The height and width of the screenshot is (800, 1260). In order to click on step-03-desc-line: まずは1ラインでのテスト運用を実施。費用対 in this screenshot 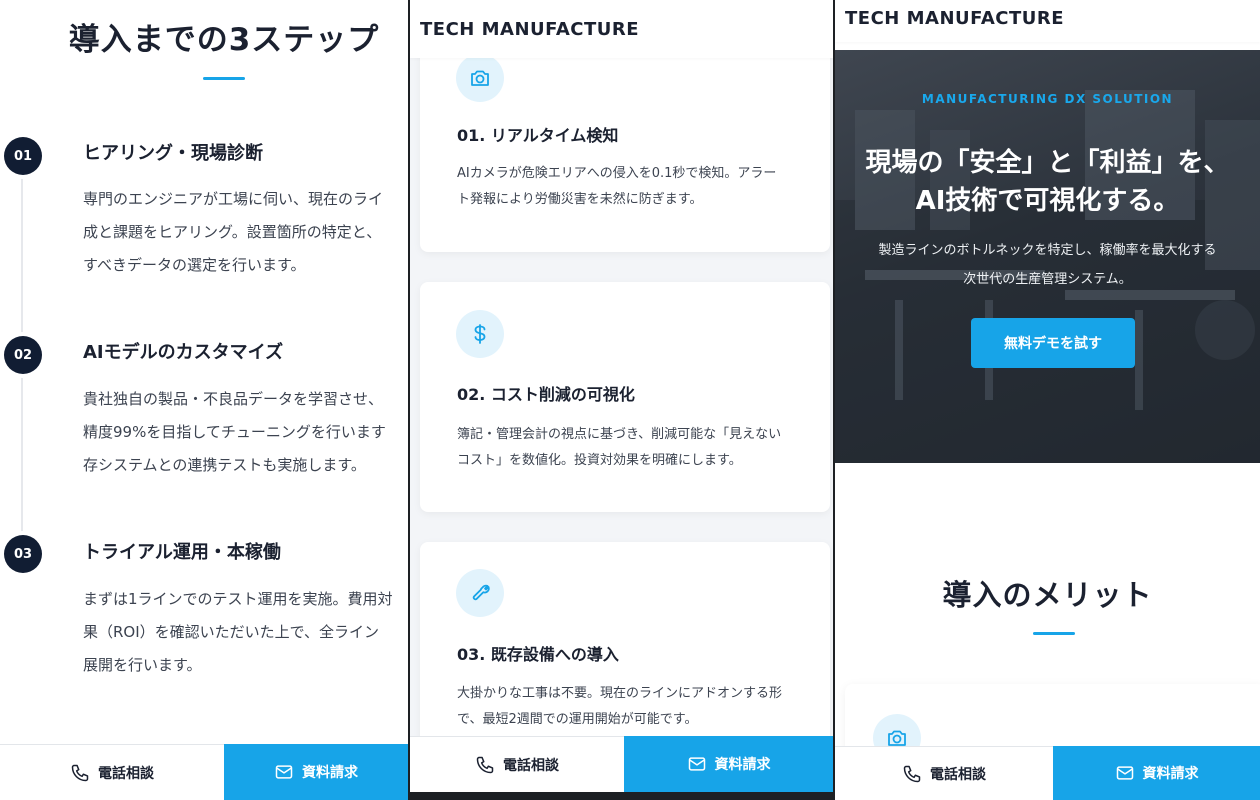, I will do `click(238, 599)`.